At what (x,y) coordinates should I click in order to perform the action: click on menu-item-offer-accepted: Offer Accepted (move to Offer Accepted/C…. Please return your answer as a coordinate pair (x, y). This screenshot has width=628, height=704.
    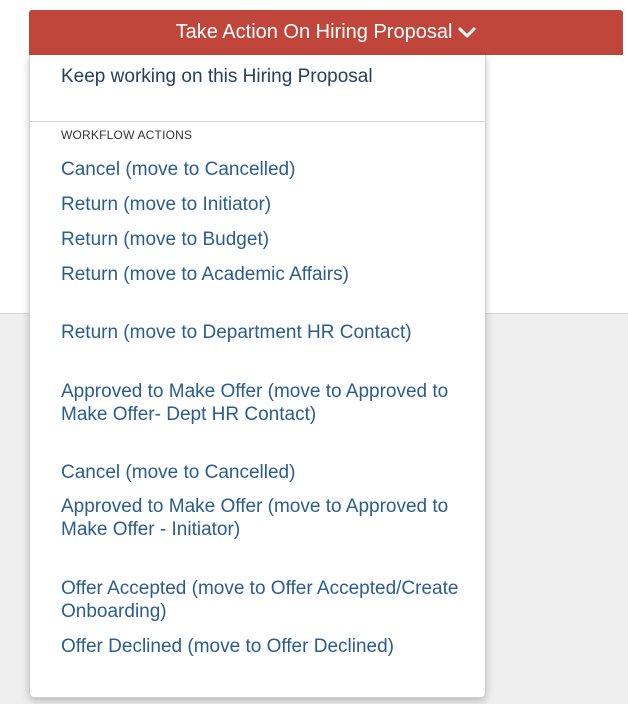
    Looking at the image, I should click on (266, 600).